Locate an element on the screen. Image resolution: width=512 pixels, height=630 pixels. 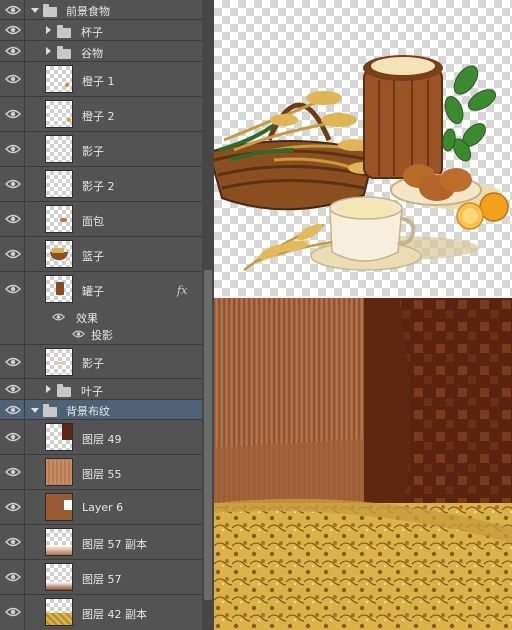
layer-name: 图层 55 is located at coordinates (102, 474).